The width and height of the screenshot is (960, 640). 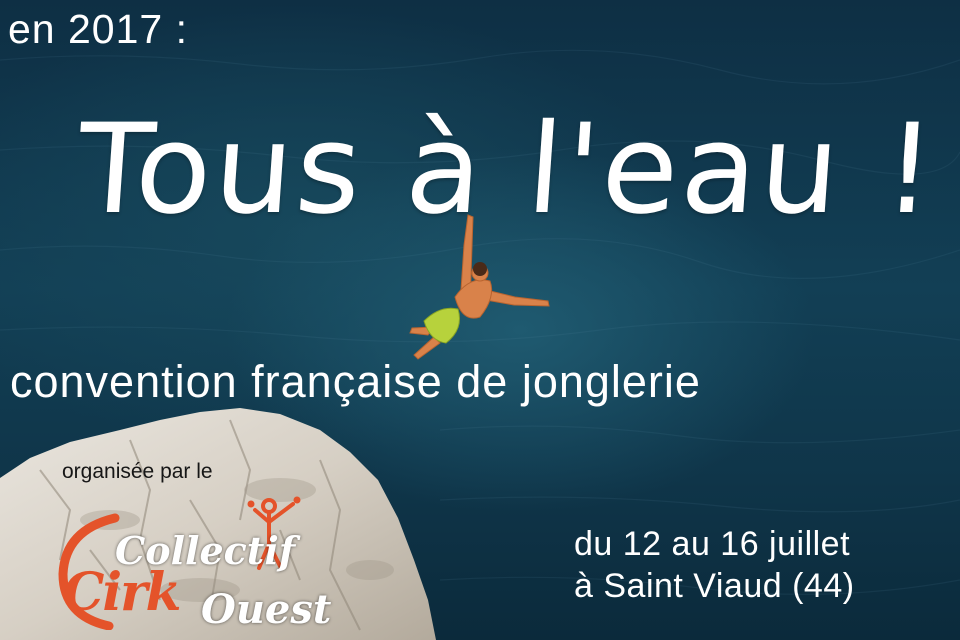 I want to click on collectif-cirkouest-logo: Collectif Cirk Ouest, so click(x=220, y=565).